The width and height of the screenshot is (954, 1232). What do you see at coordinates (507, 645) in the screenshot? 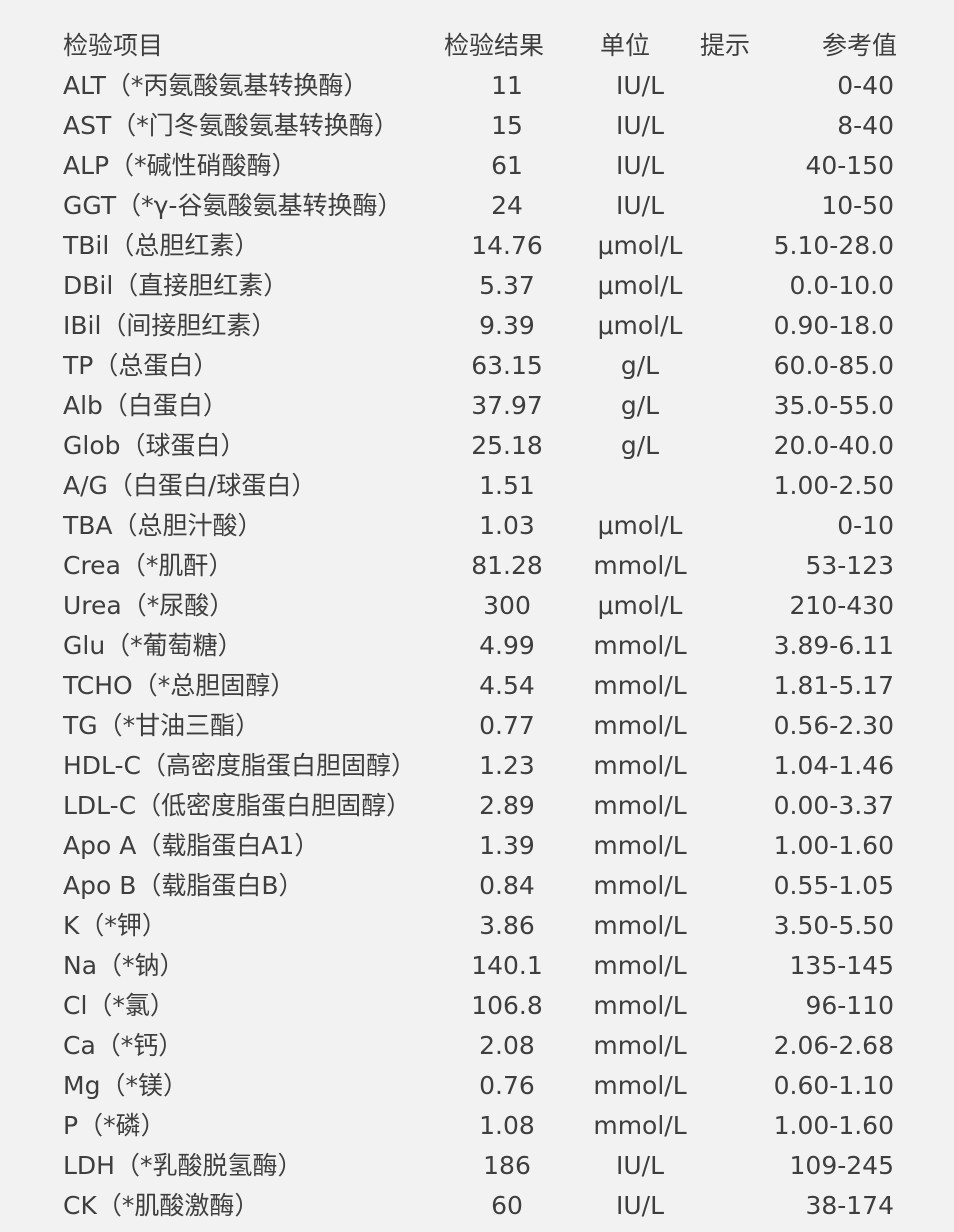
I see `cell-result: 4.99` at bounding box center [507, 645].